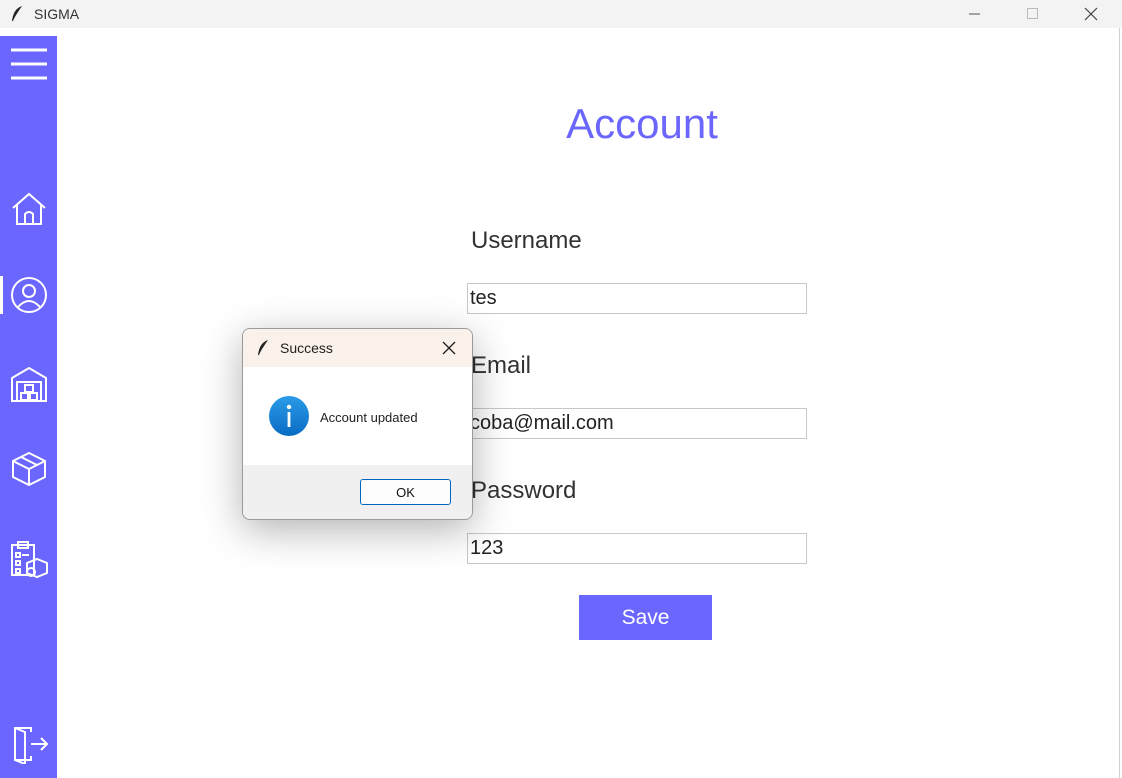 The width and height of the screenshot is (1122, 778). I want to click on dialog-title: Success, so click(306, 348).